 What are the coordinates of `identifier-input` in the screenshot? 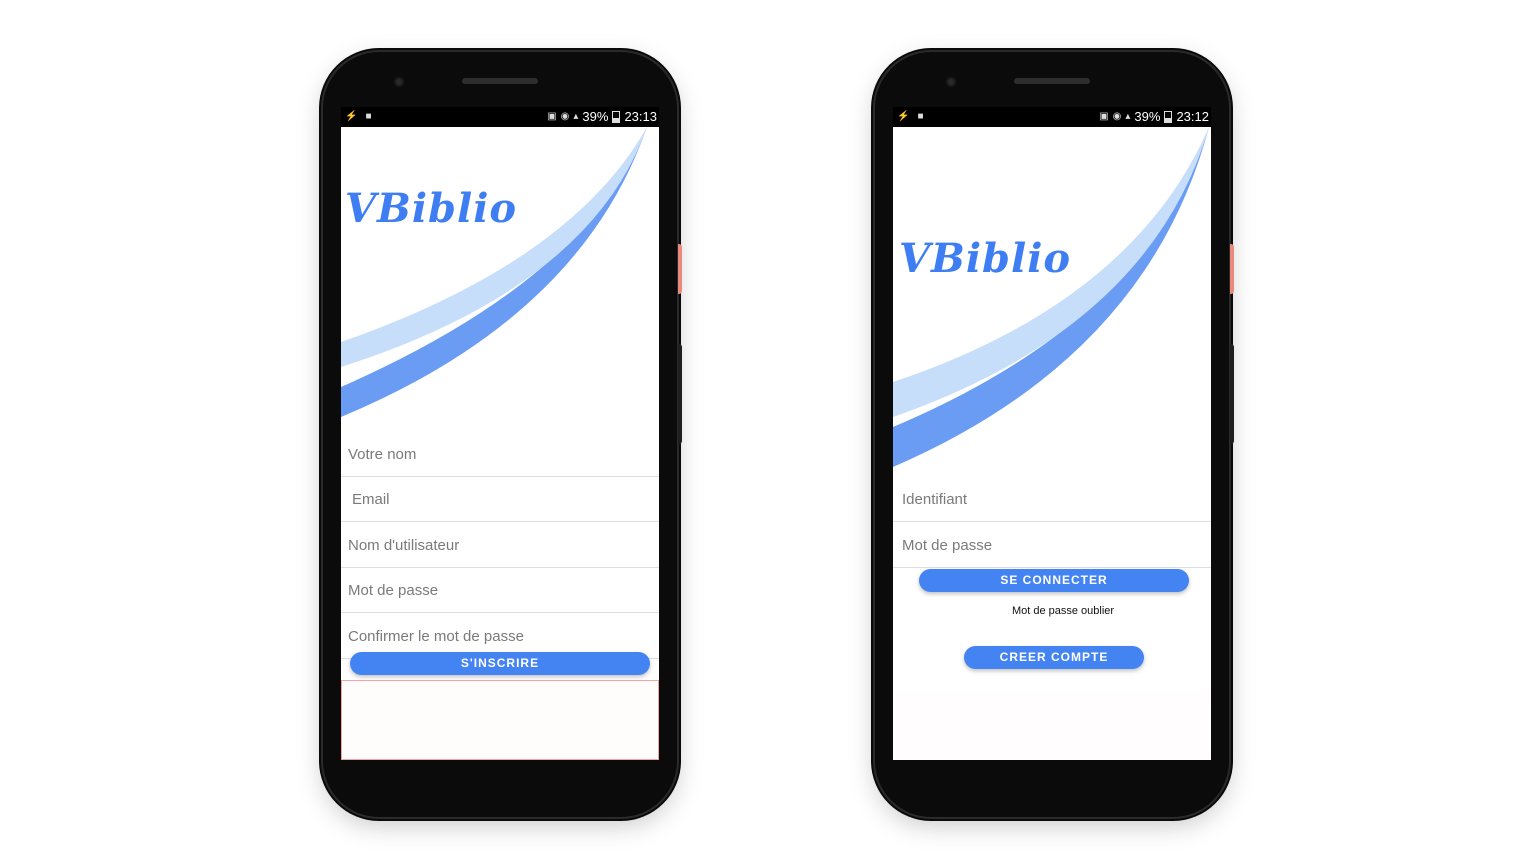 It's located at (1052, 499).